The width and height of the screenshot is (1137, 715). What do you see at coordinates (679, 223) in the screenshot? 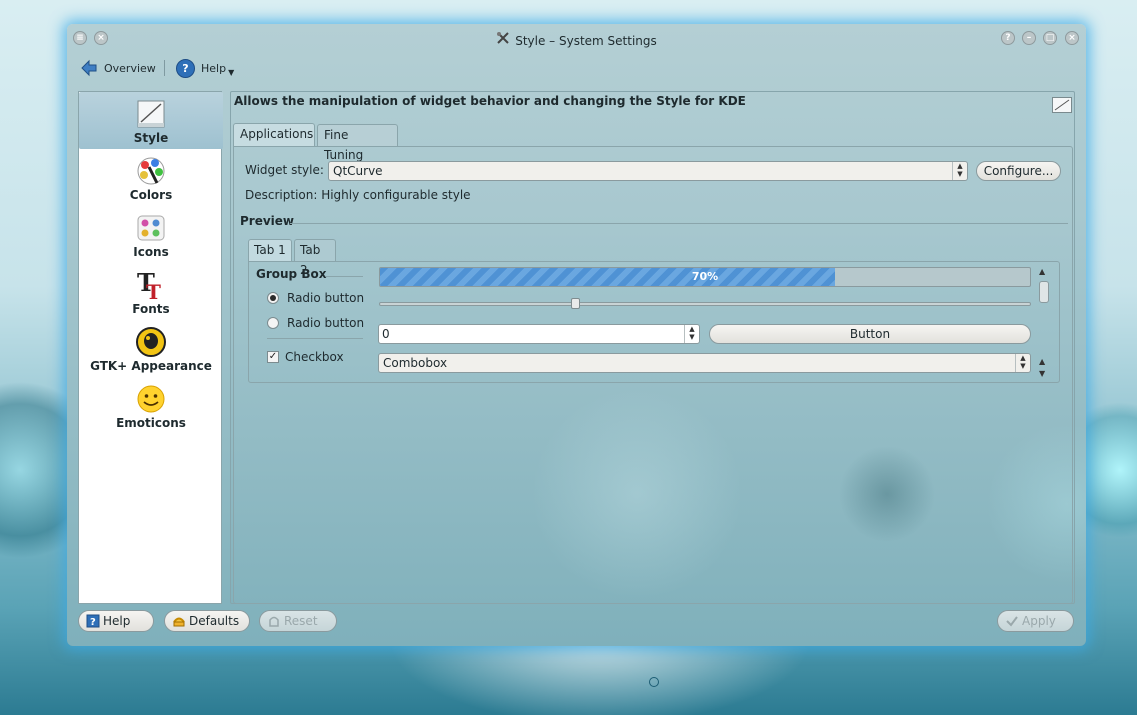
I see `preview-divider` at bounding box center [679, 223].